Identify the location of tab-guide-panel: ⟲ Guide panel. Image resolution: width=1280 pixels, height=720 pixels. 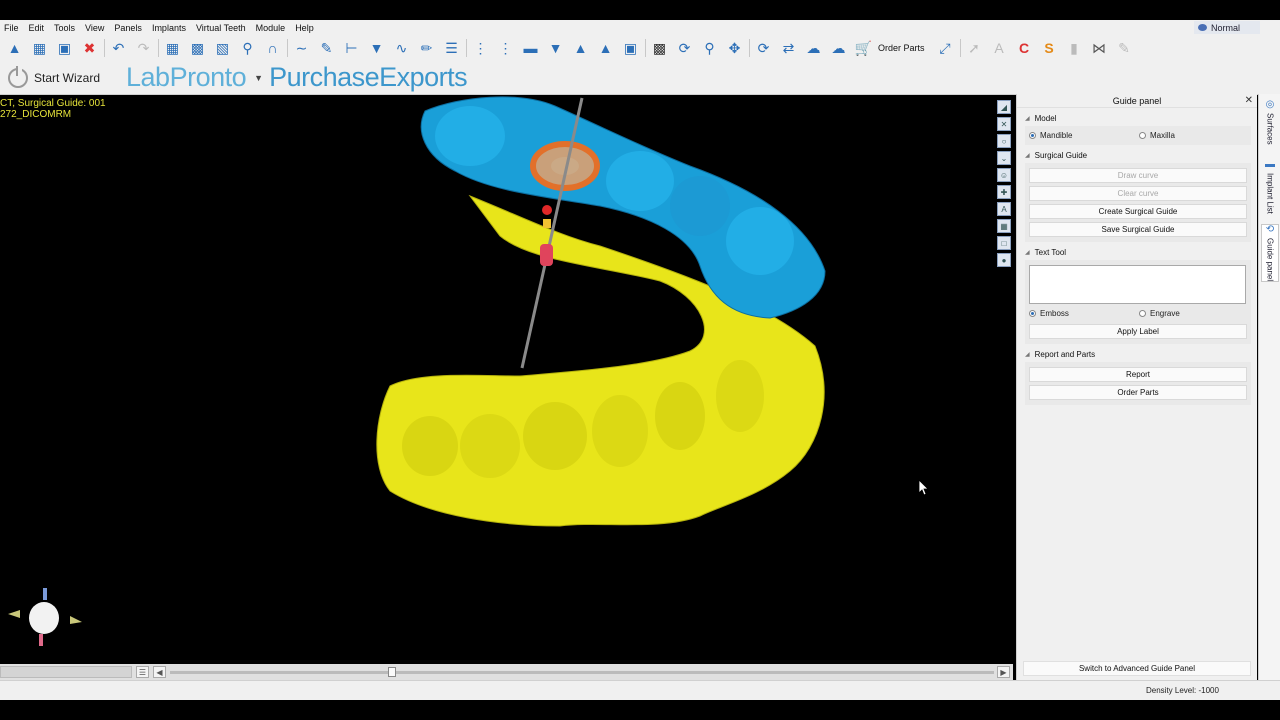
(1270, 253).